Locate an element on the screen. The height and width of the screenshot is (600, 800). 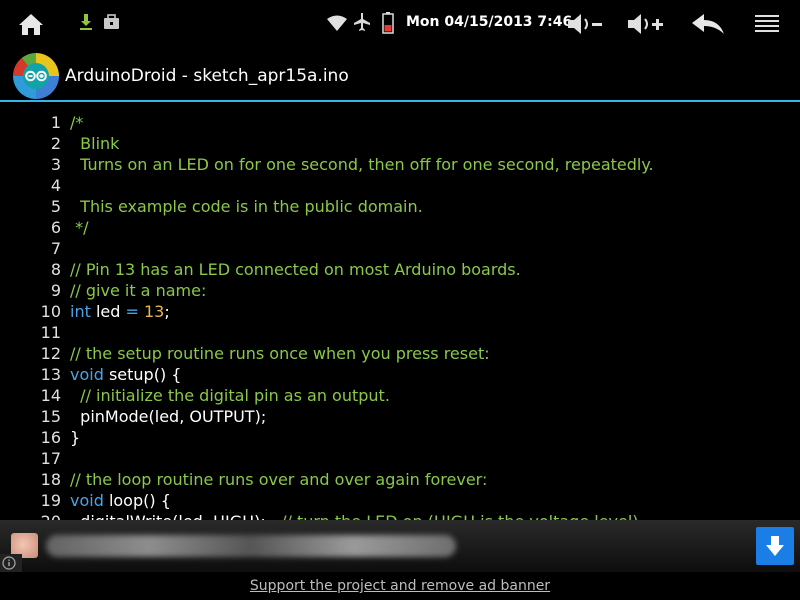
code-line: 10 int led = 13; is located at coordinates (400, 311).